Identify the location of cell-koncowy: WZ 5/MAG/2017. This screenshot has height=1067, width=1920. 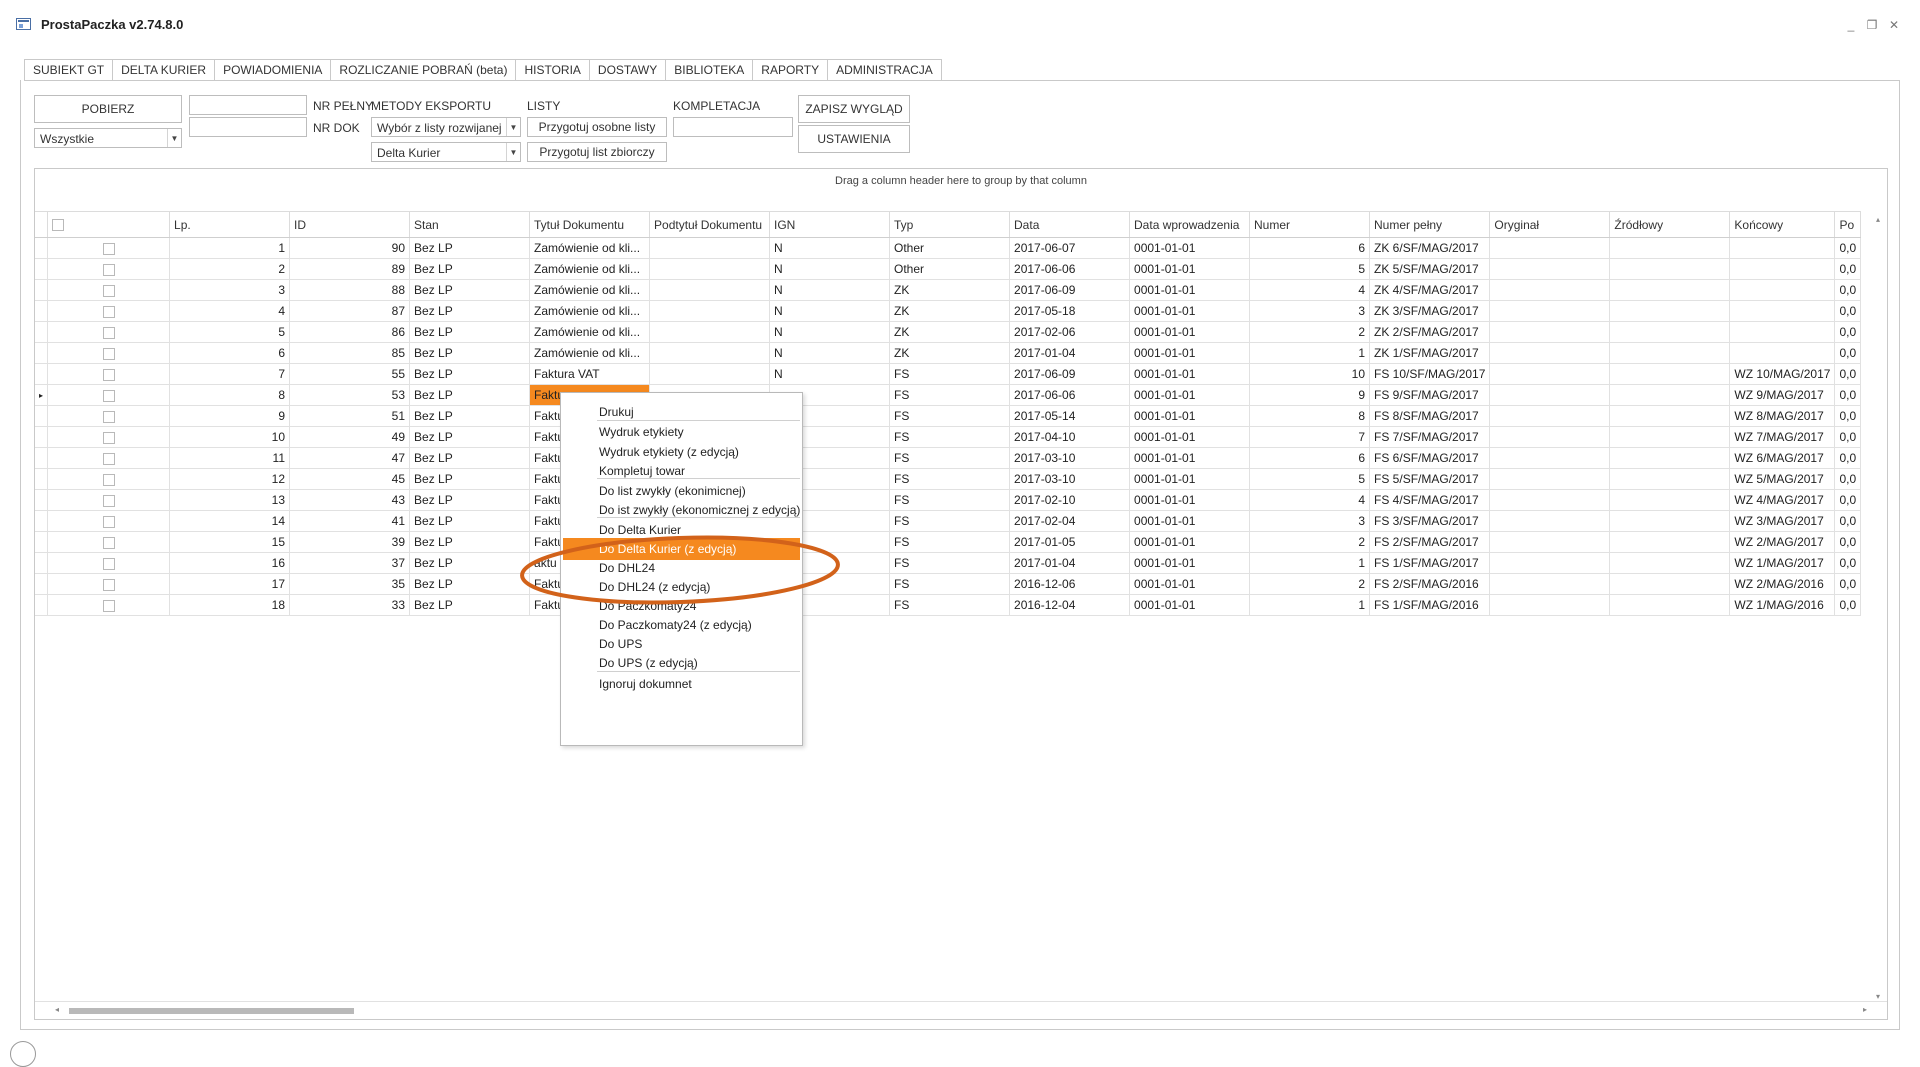
(1782, 479).